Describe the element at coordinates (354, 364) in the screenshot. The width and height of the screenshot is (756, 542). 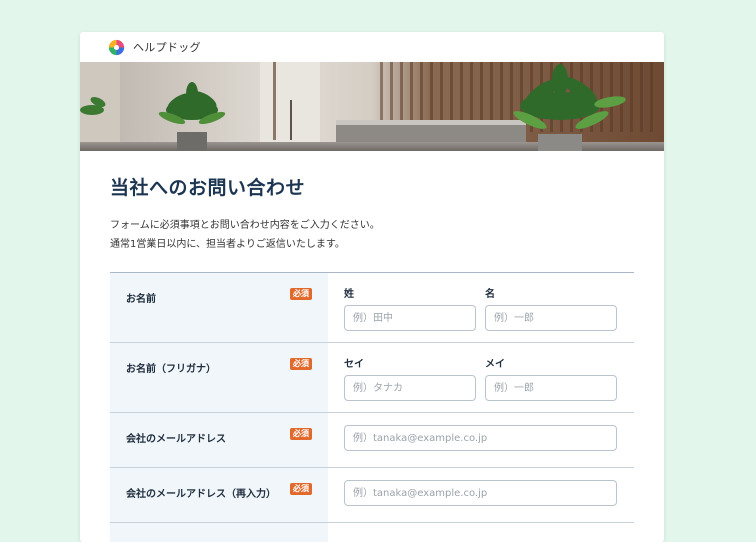
I see `last-kana-label: セイ` at that location.